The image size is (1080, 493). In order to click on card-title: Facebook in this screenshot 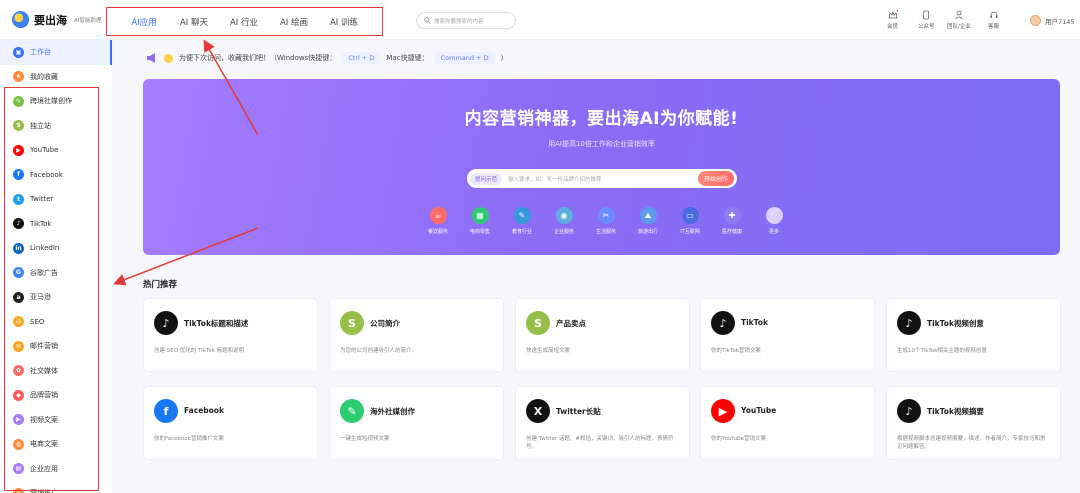, I will do `click(204, 410)`.